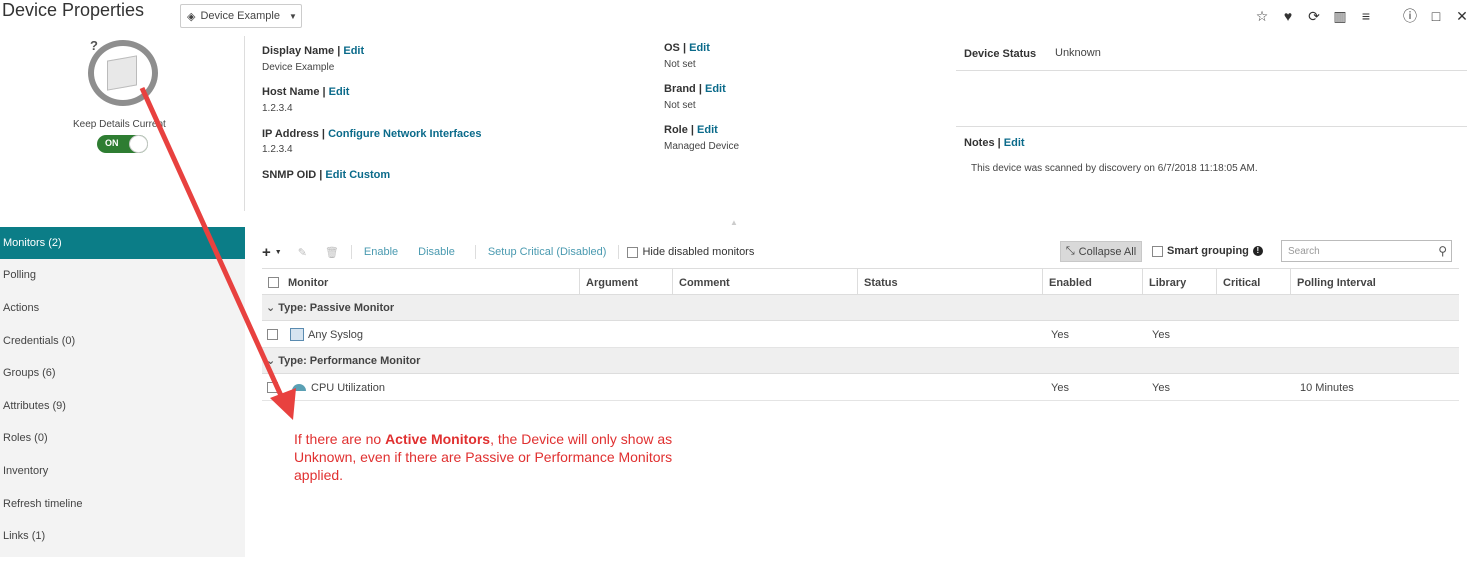 The image size is (1482, 564). What do you see at coordinates (283, 404) in the screenshot?
I see `arrow-head` at bounding box center [283, 404].